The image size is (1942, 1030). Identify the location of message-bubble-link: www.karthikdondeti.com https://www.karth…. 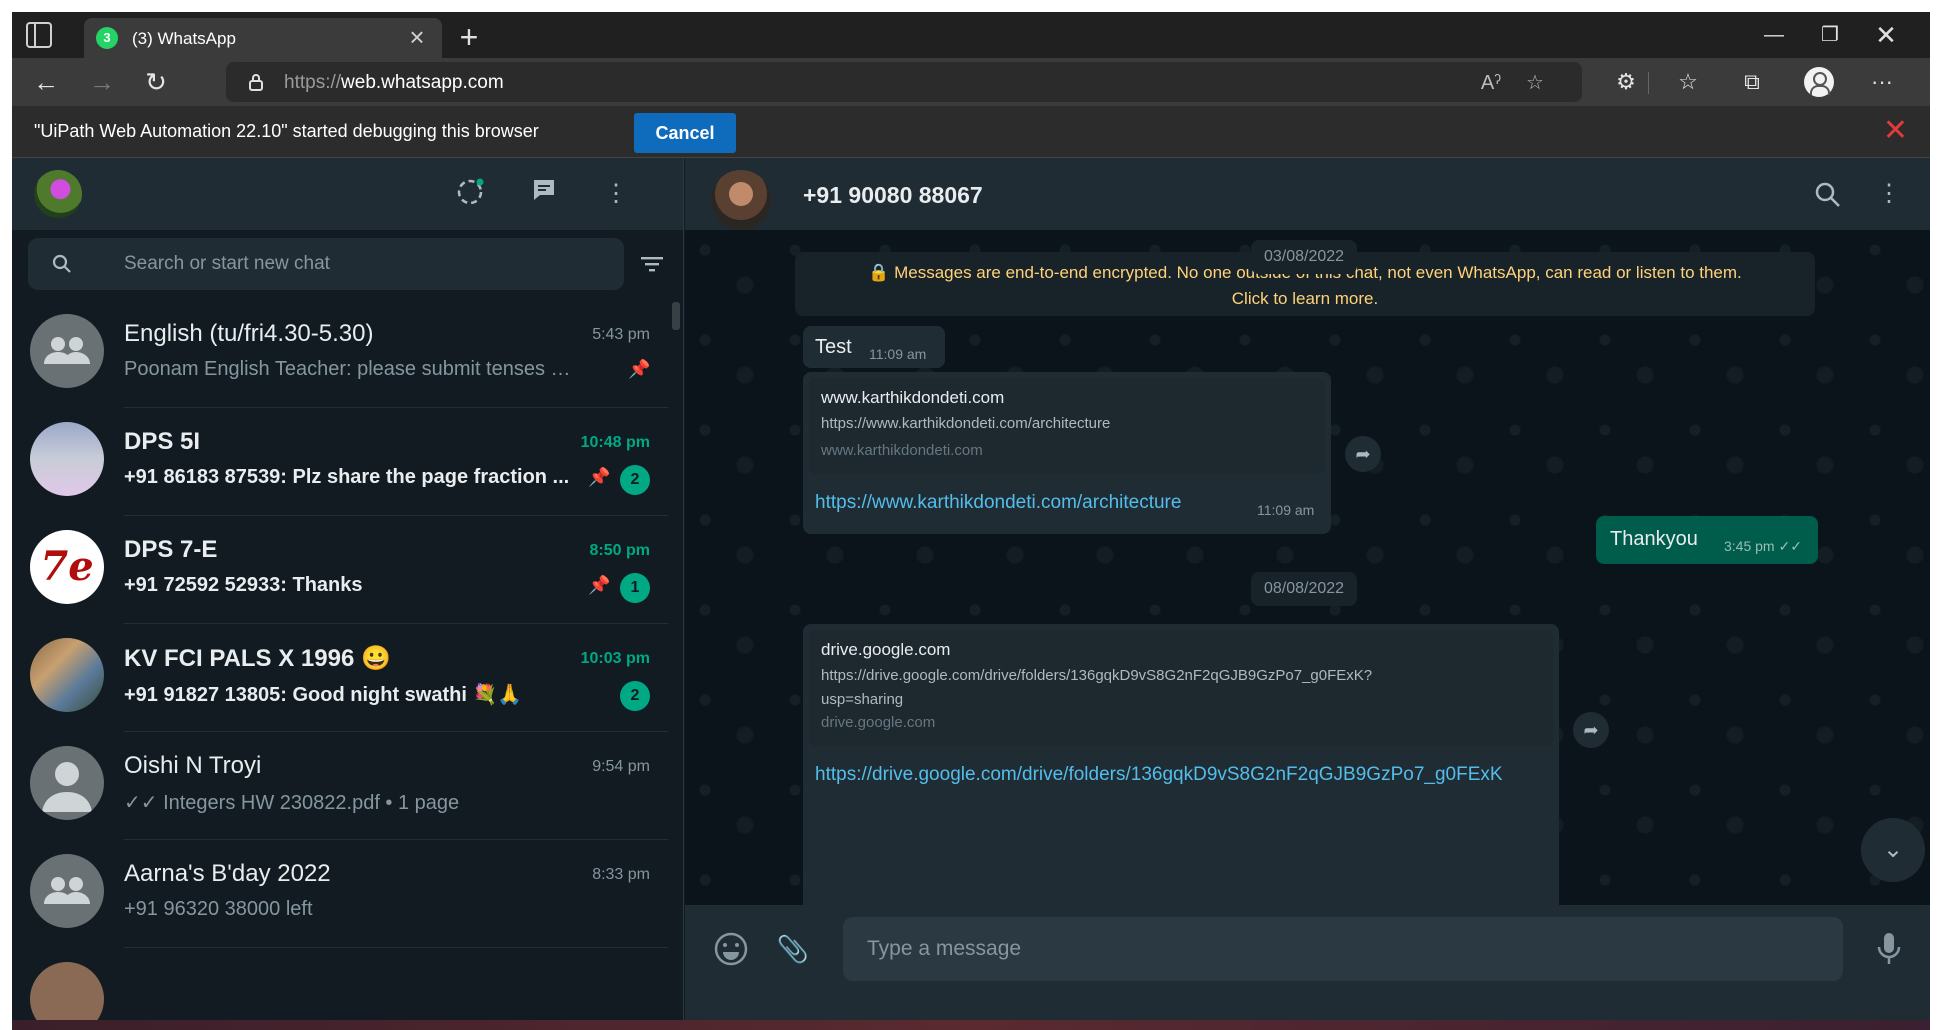
(1067, 453).